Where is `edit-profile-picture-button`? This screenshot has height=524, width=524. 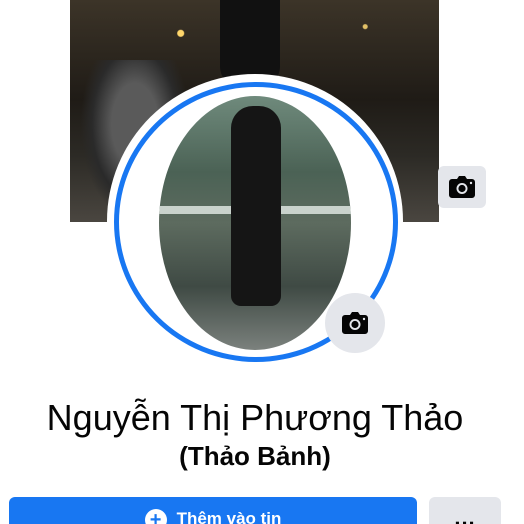 edit-profile-picture-button is located at coordinates (355, 323).